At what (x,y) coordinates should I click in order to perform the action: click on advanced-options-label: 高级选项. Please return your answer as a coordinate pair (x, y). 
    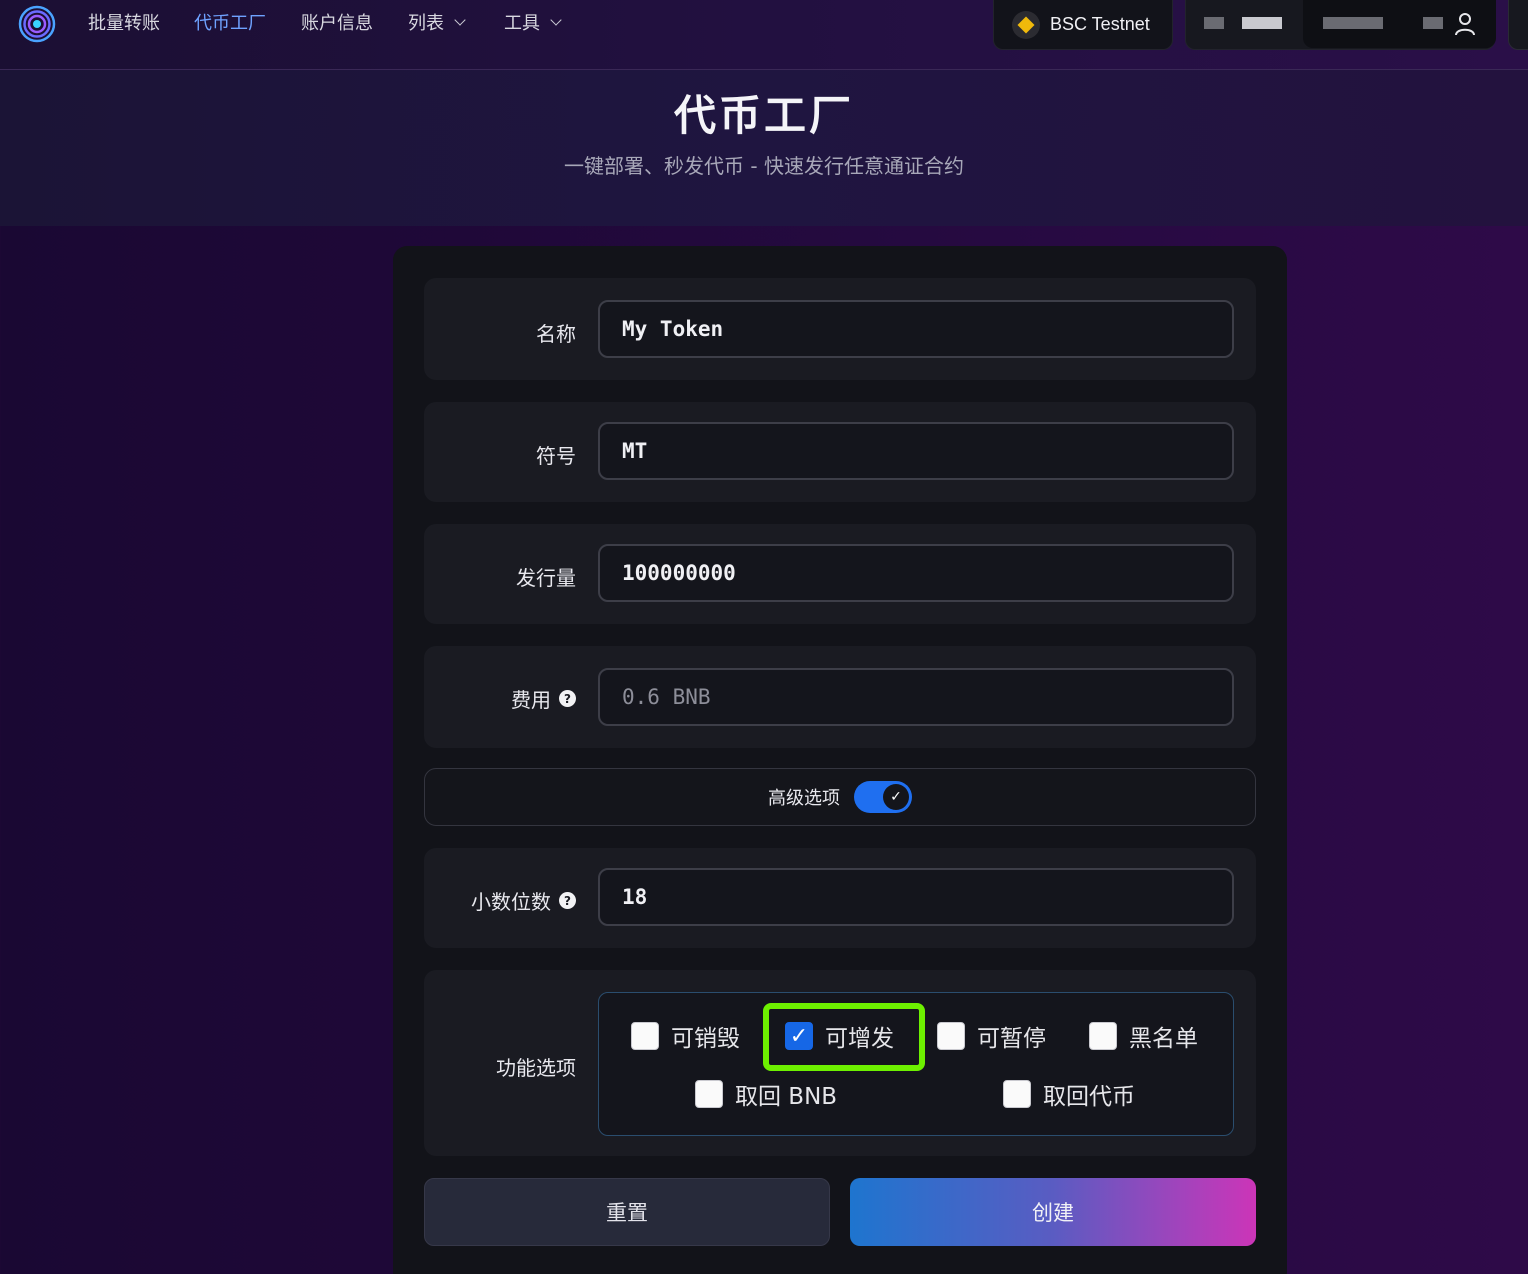
    Looking at the image, I should click on (804, 798).